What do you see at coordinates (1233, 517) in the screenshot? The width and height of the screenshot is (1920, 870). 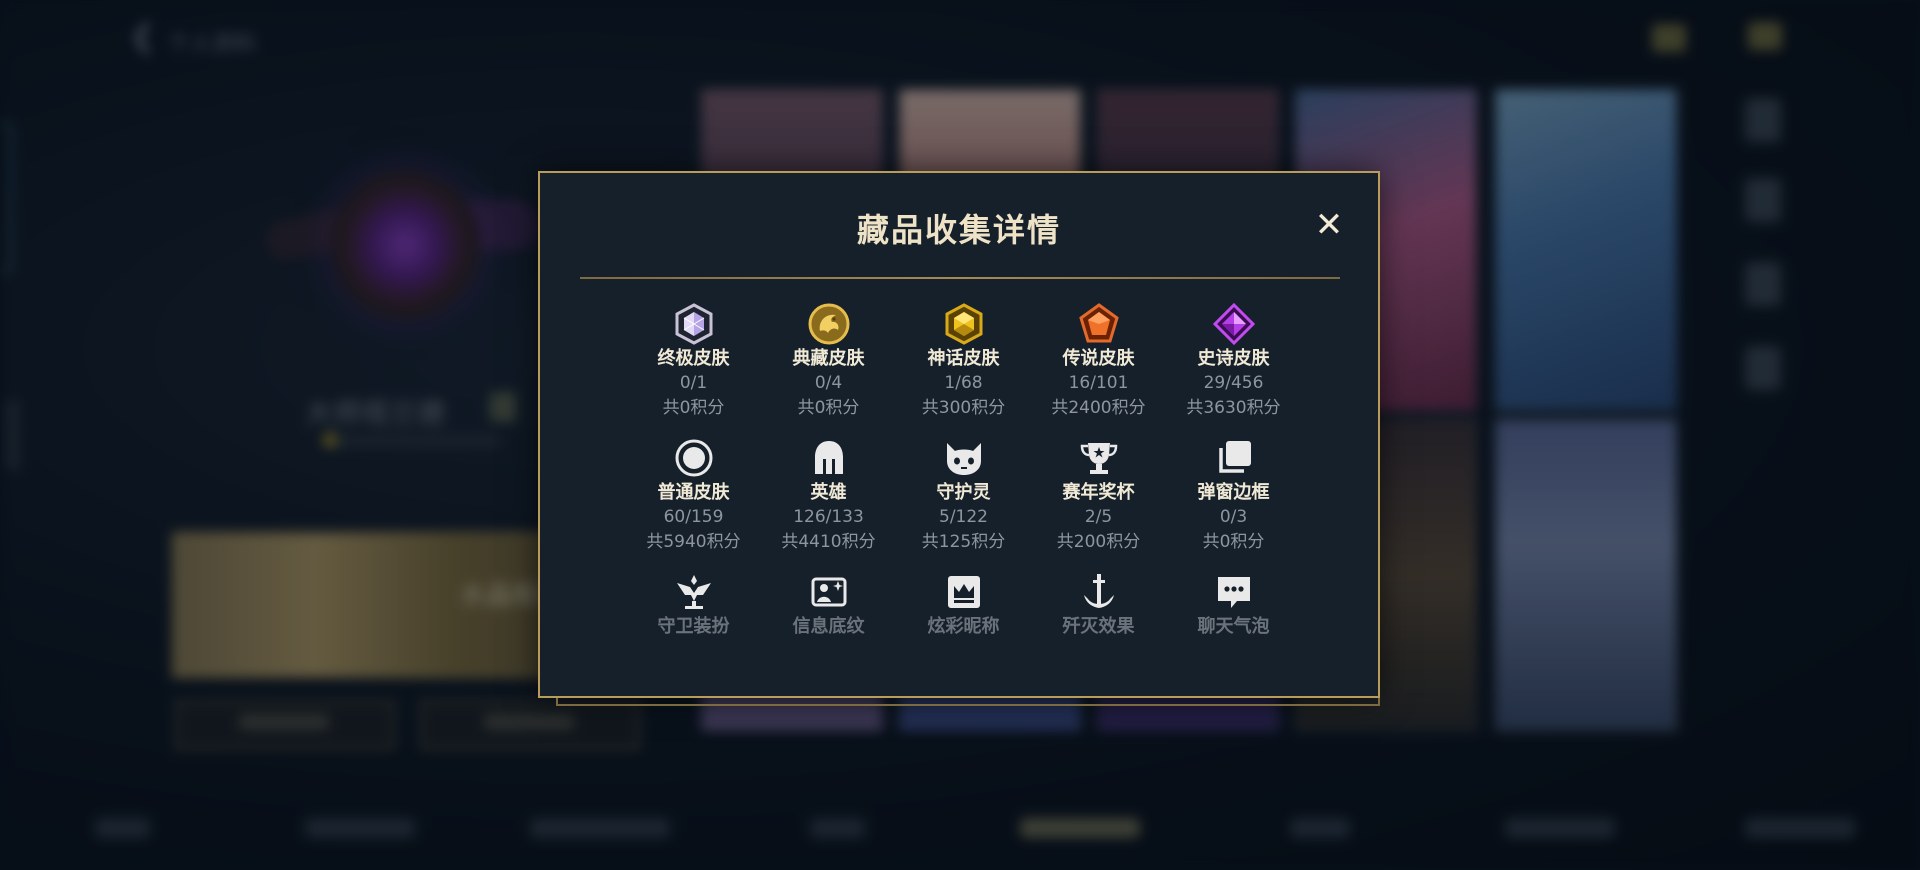 I see `item-count: 0/3` at bounding box center [1233, 517].